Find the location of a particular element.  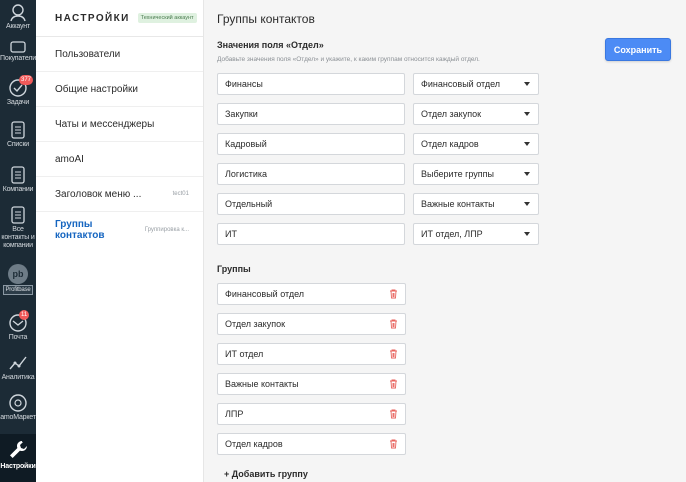

group-item: ЛПР is located at coordinates (311, 414).